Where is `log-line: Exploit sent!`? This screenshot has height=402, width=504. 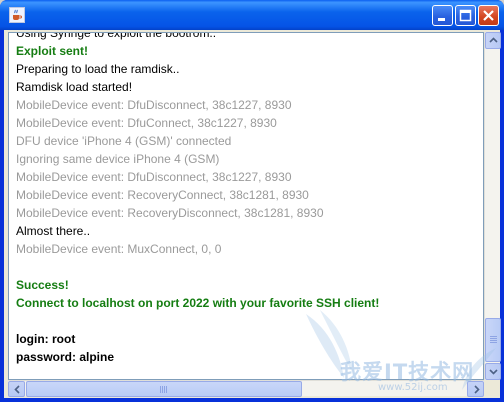 log-line: Exploit sent! is located at coordinates (52, 51).